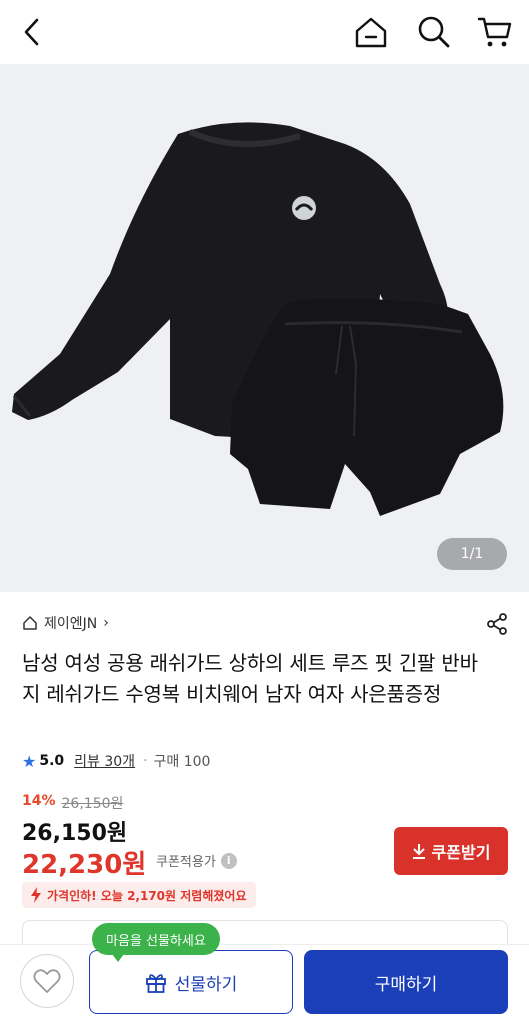  What do you see at coordinates (30, 623) in the screenshot?
I see `store-home-icon` at bounding box center [30, 623].